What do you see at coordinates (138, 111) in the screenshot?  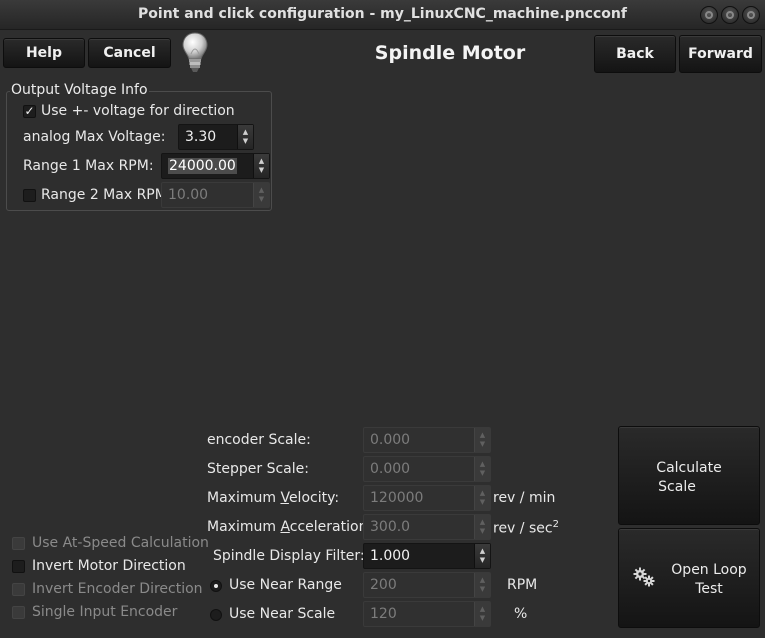 I see `use-voltage-direction-label: Use +- voltage for direction` at bounding box center [138, 111].